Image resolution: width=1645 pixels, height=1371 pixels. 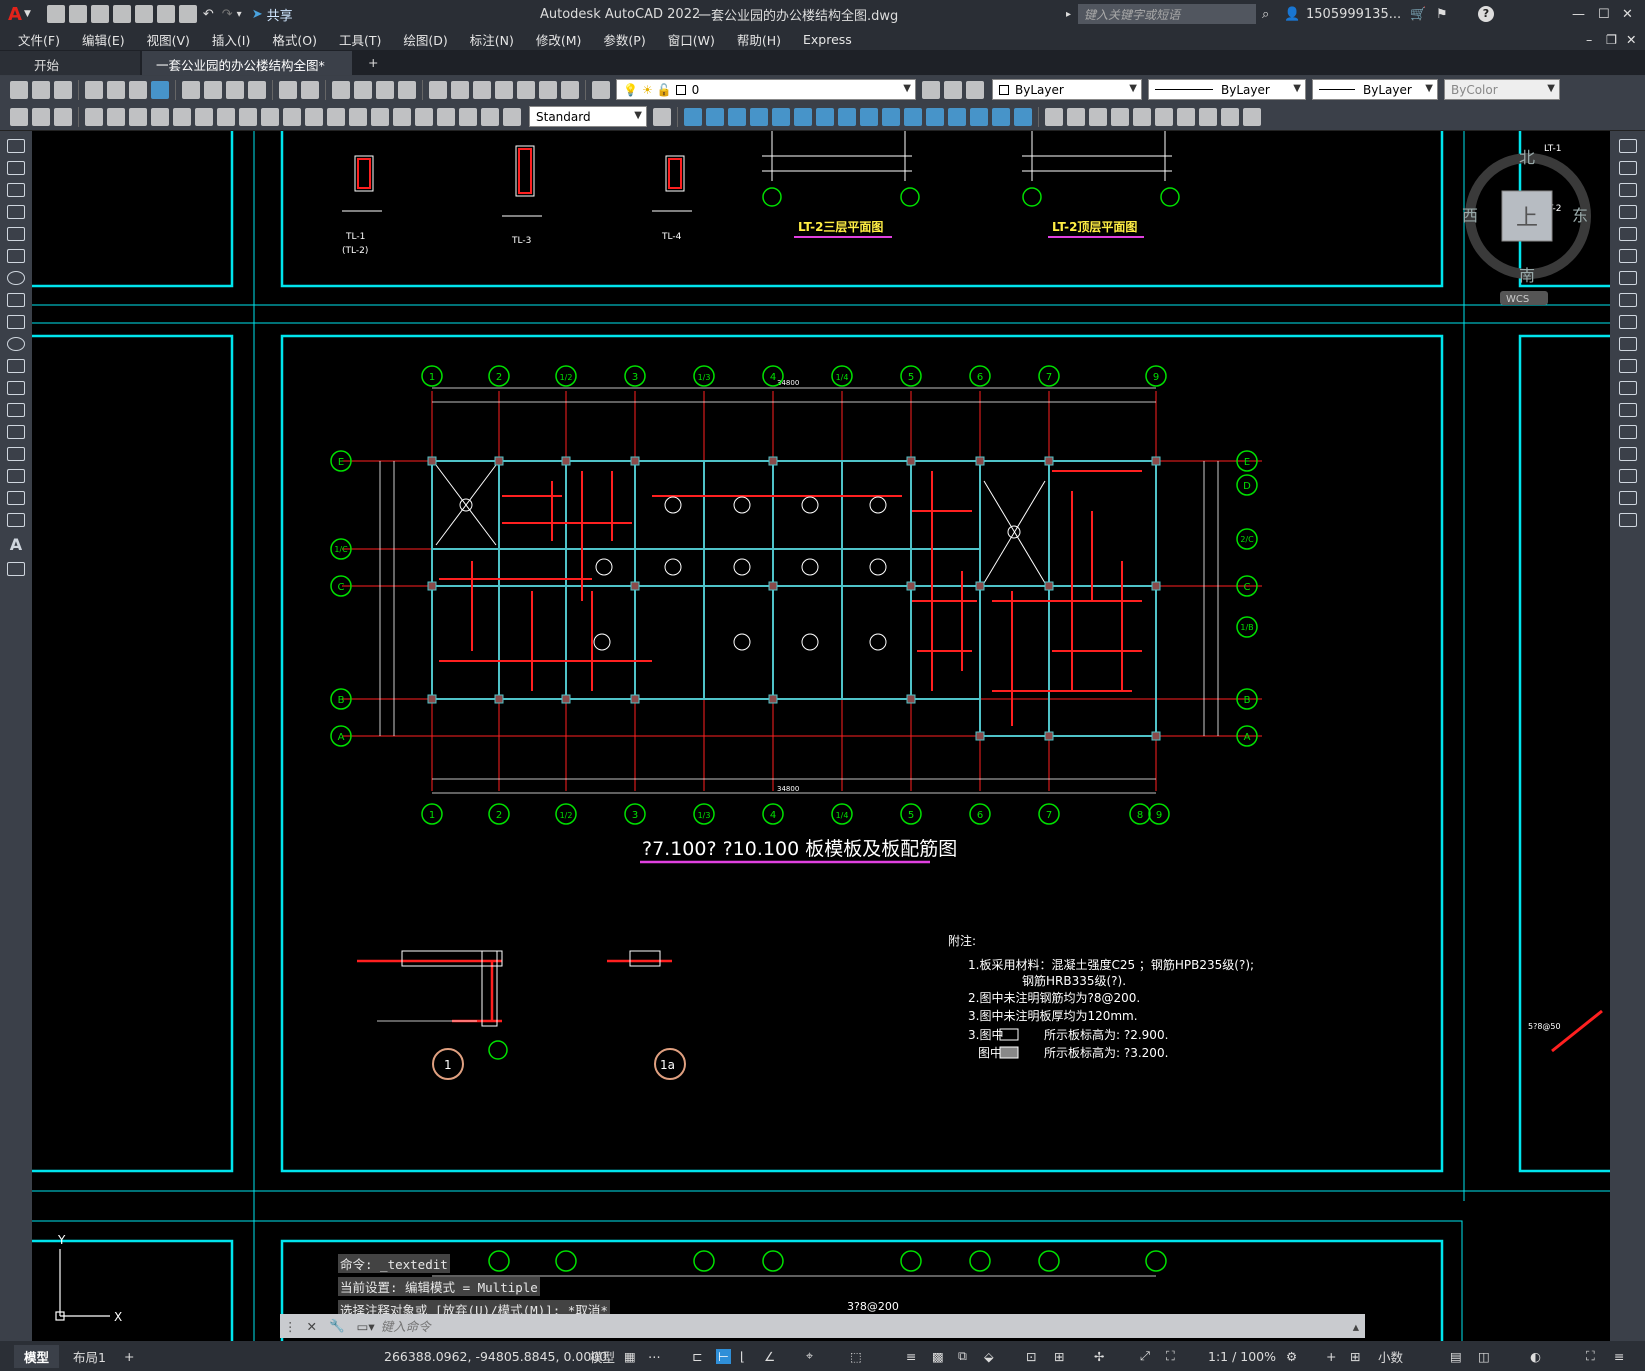 I want to click on cart-icon: 🛒, so click(x=1418, y=14).